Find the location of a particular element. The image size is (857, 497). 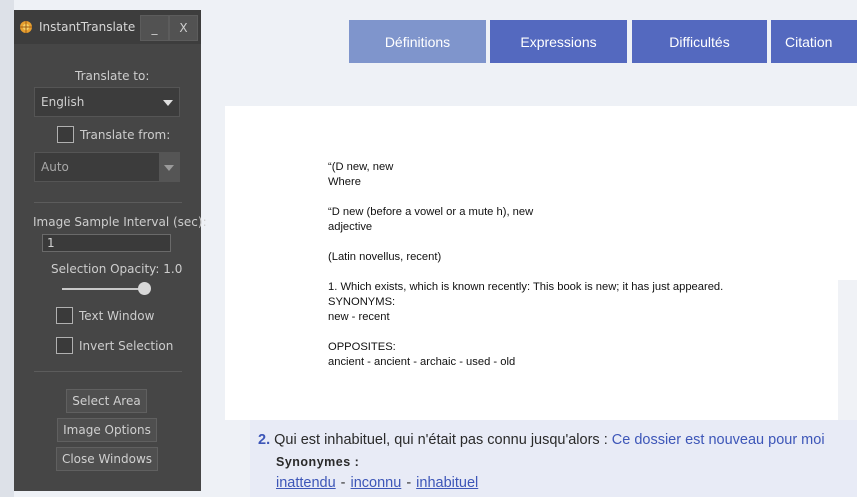

translate-from-select: Auto is located at coordinates (107, 167).